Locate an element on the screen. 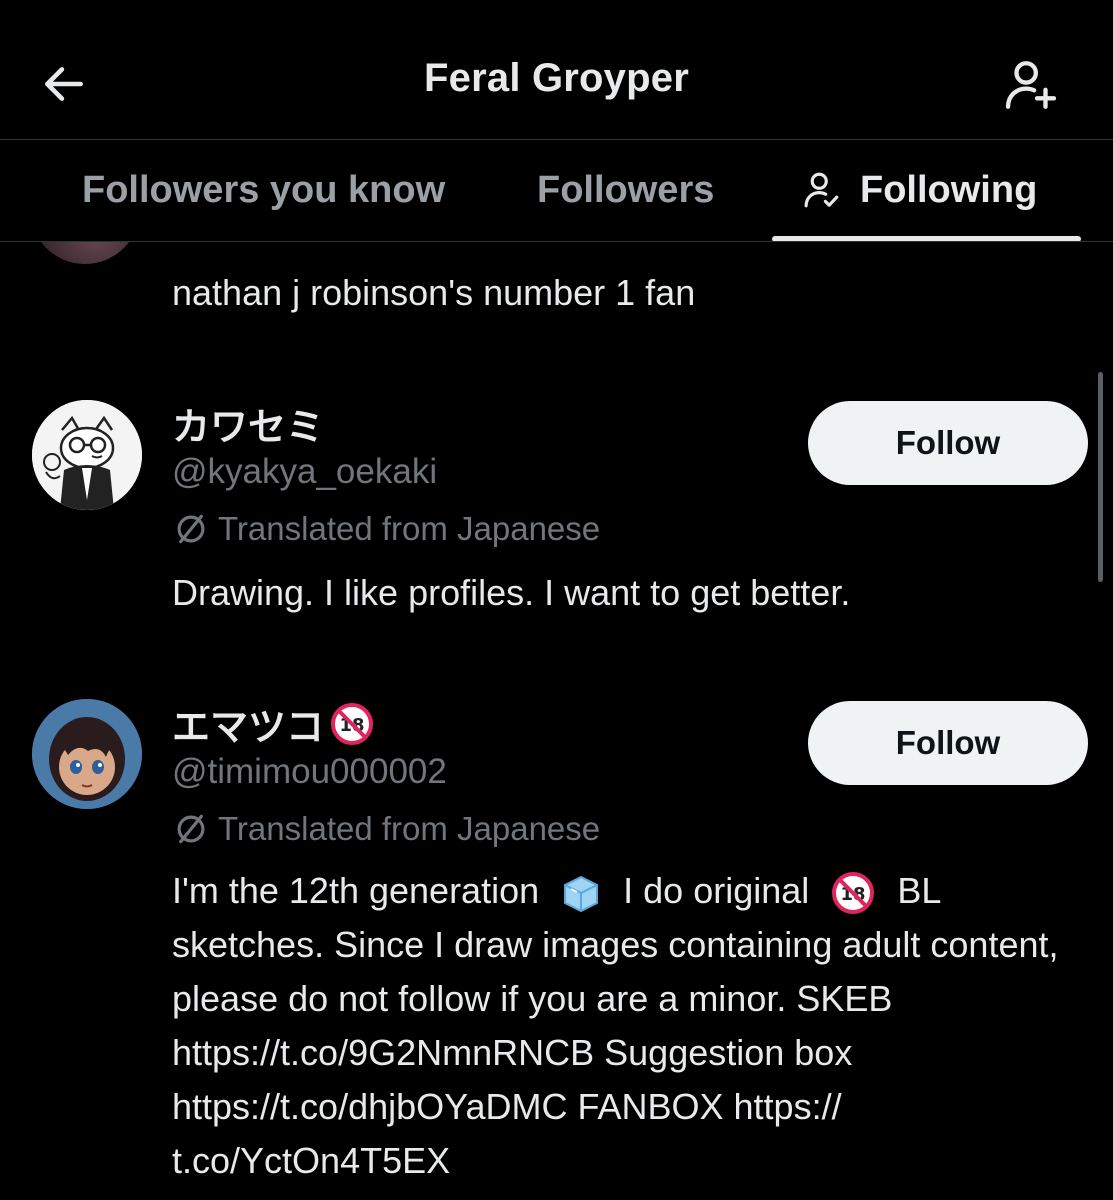  sketch-avatar-image is located at coordinates (87, 455).